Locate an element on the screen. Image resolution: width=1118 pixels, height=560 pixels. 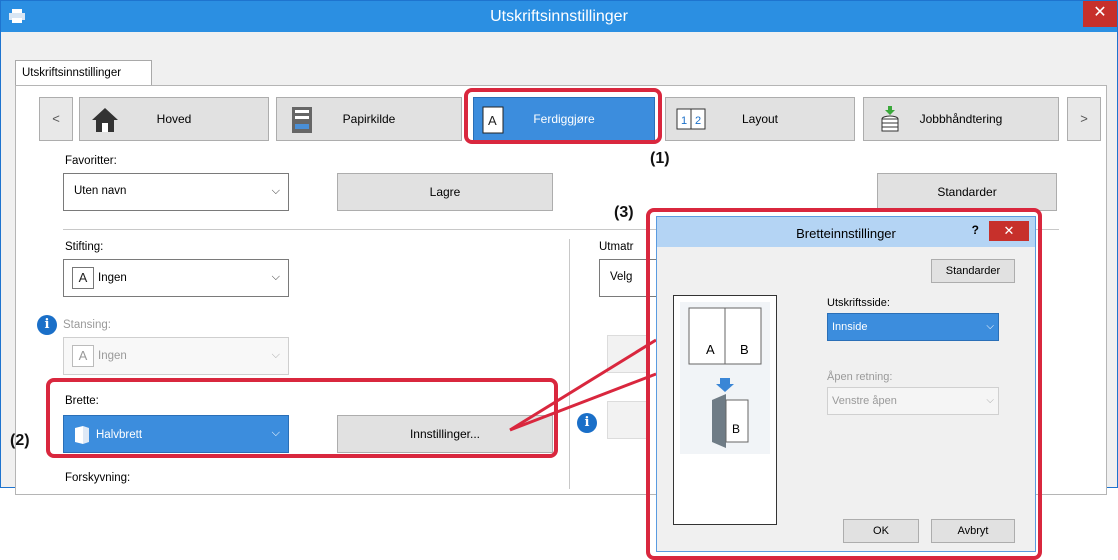
dialog-title-bar: Bretteinnstillinger ? ✕ is located at coordinates (846, 232).